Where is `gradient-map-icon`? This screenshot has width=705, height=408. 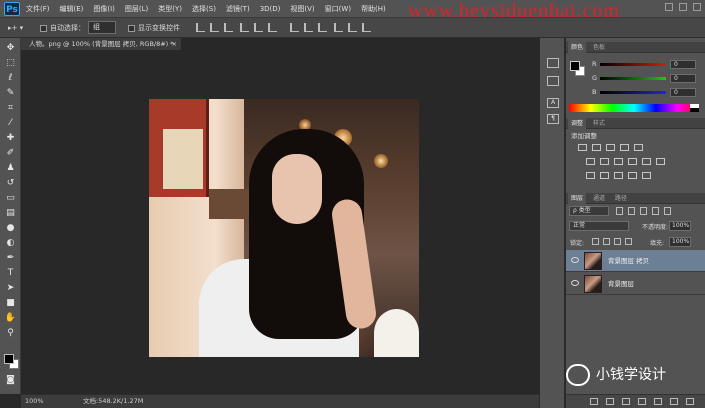 gradient-map-icon is located at coordinates (646, 175).